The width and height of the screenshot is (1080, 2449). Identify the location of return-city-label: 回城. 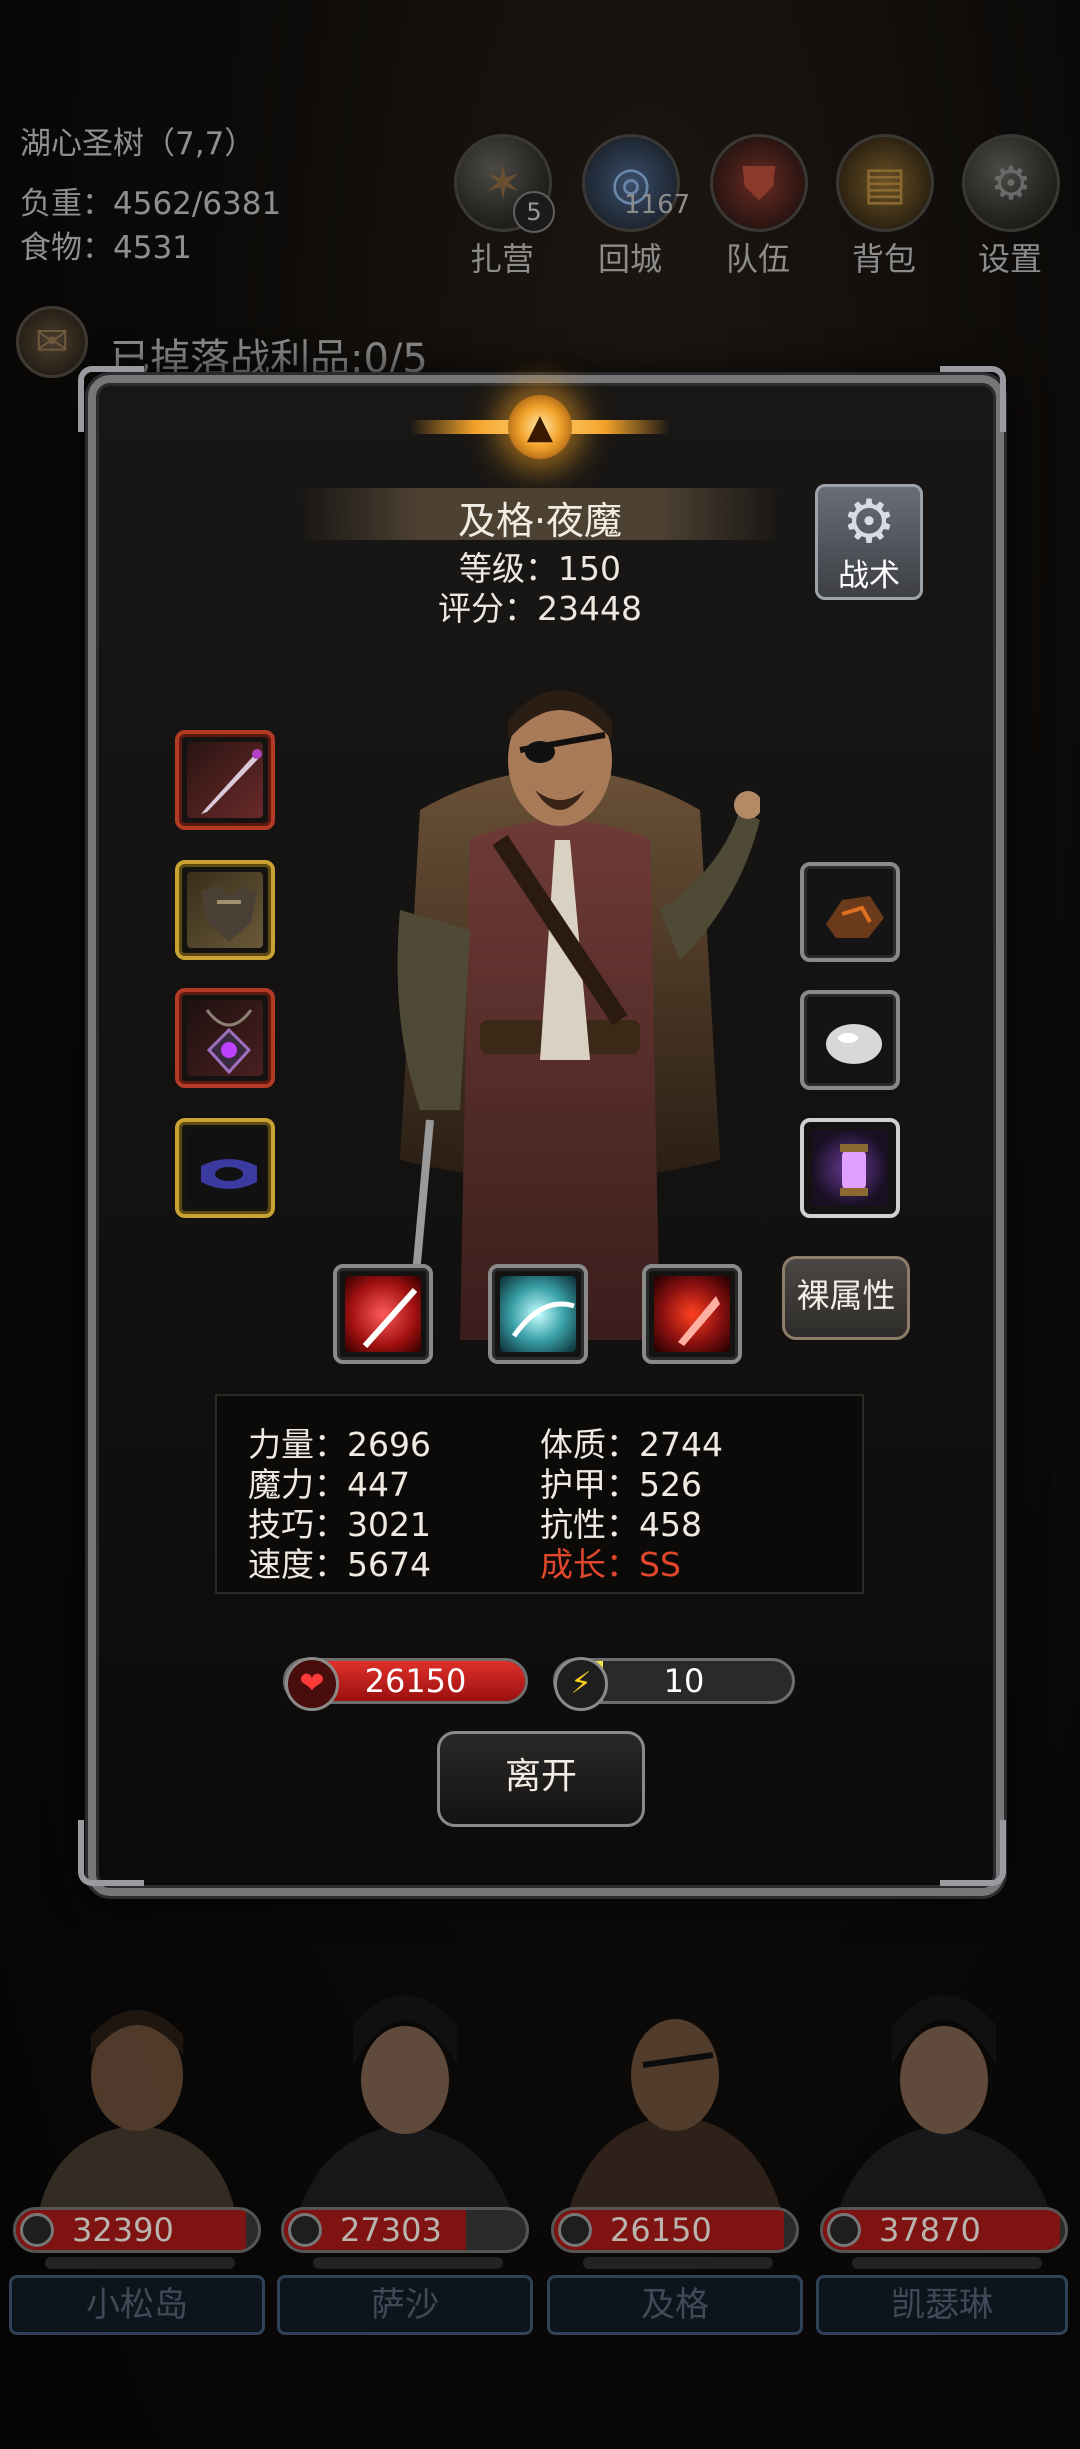
(629, 259).